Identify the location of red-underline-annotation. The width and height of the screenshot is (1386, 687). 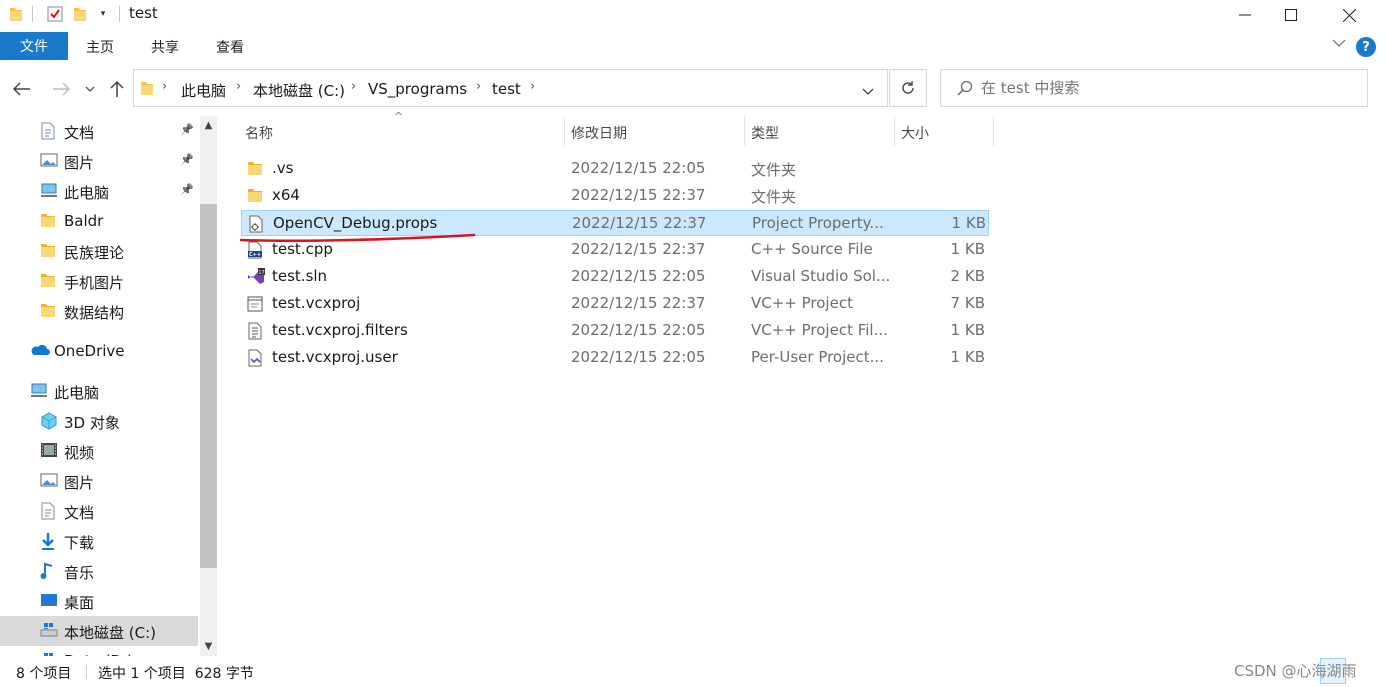
(357, 238).